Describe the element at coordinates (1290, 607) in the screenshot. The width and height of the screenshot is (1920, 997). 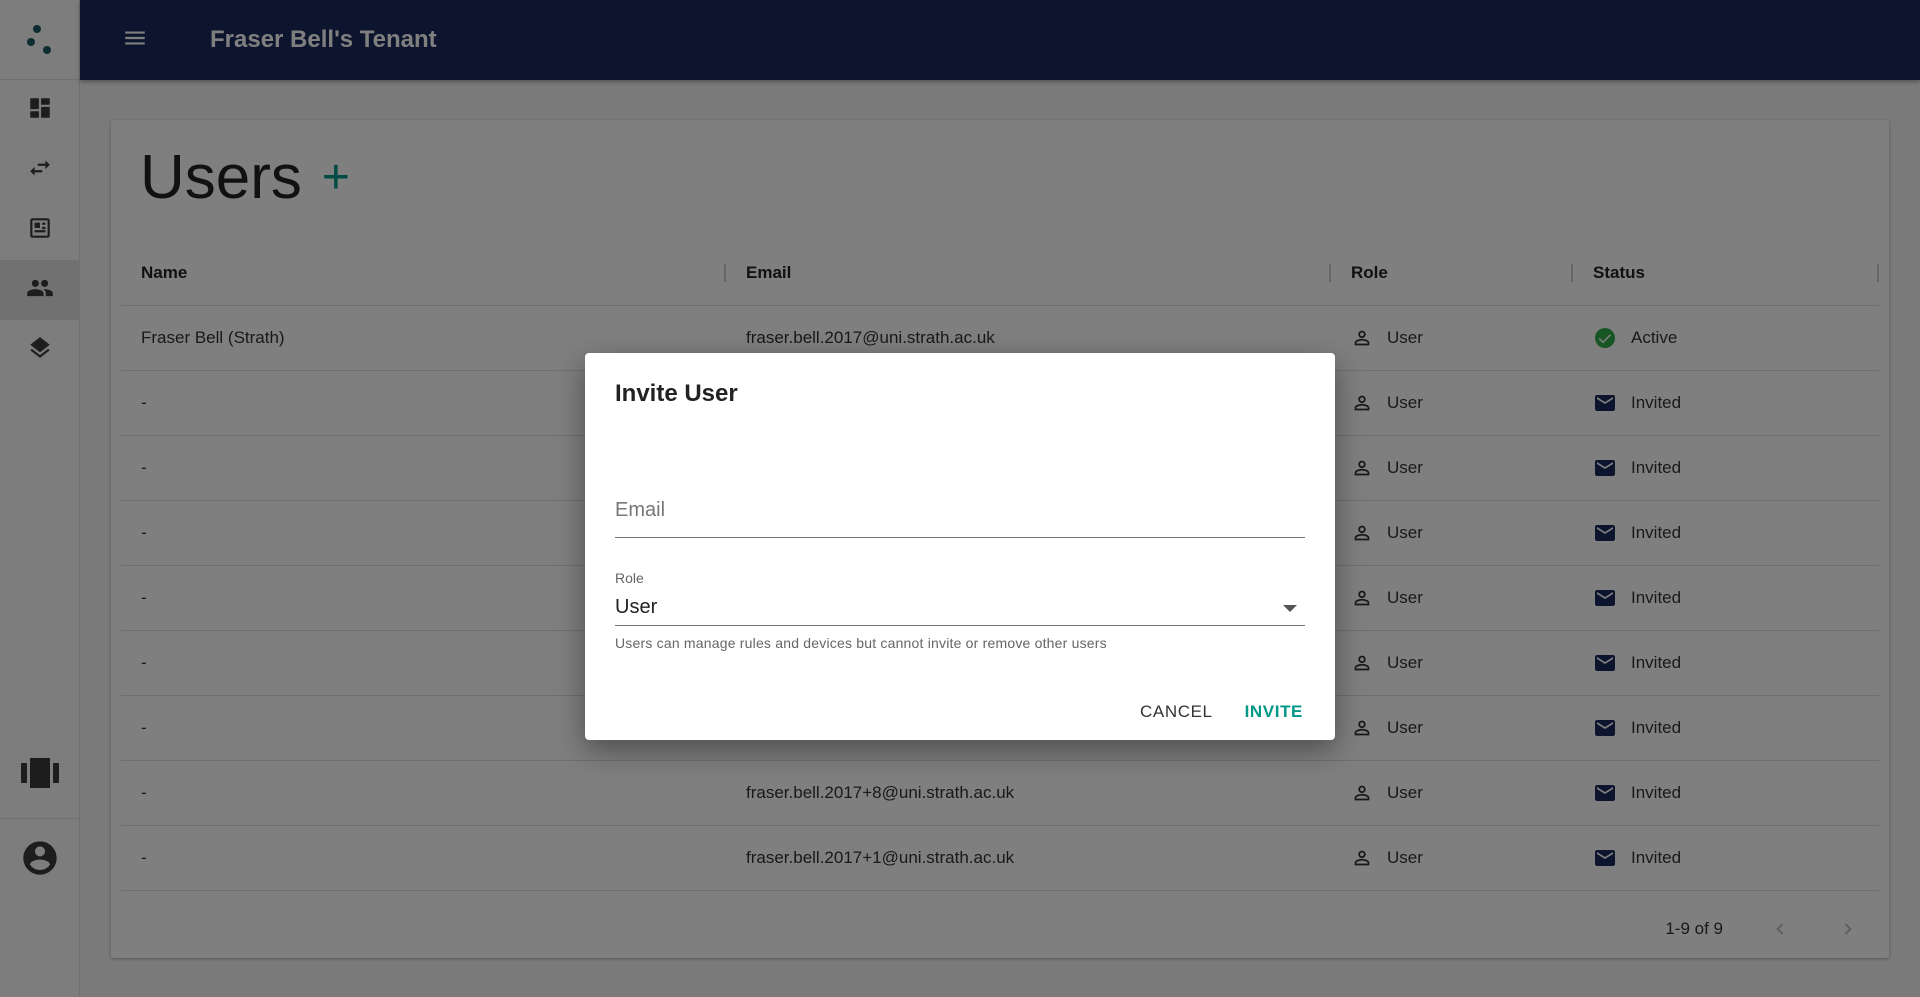
I see `dropdown-arrow-icon` at that location.